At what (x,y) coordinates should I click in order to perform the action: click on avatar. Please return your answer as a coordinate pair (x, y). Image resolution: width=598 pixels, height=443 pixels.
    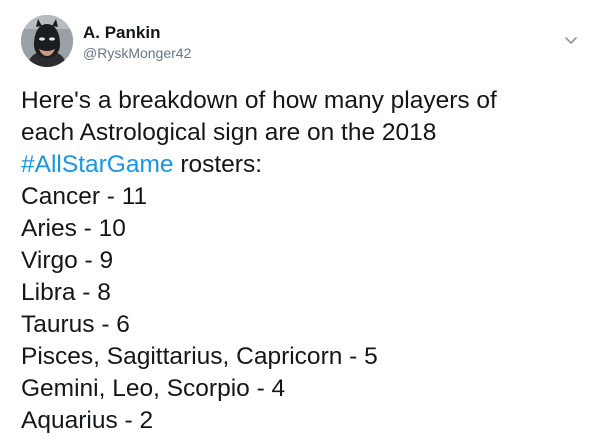
    Looking at the image, I should click on (47, 41).